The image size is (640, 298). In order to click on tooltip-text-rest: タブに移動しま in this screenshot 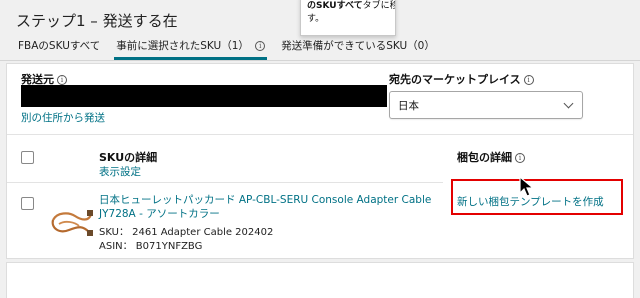, I will do `click(378, 6)`.